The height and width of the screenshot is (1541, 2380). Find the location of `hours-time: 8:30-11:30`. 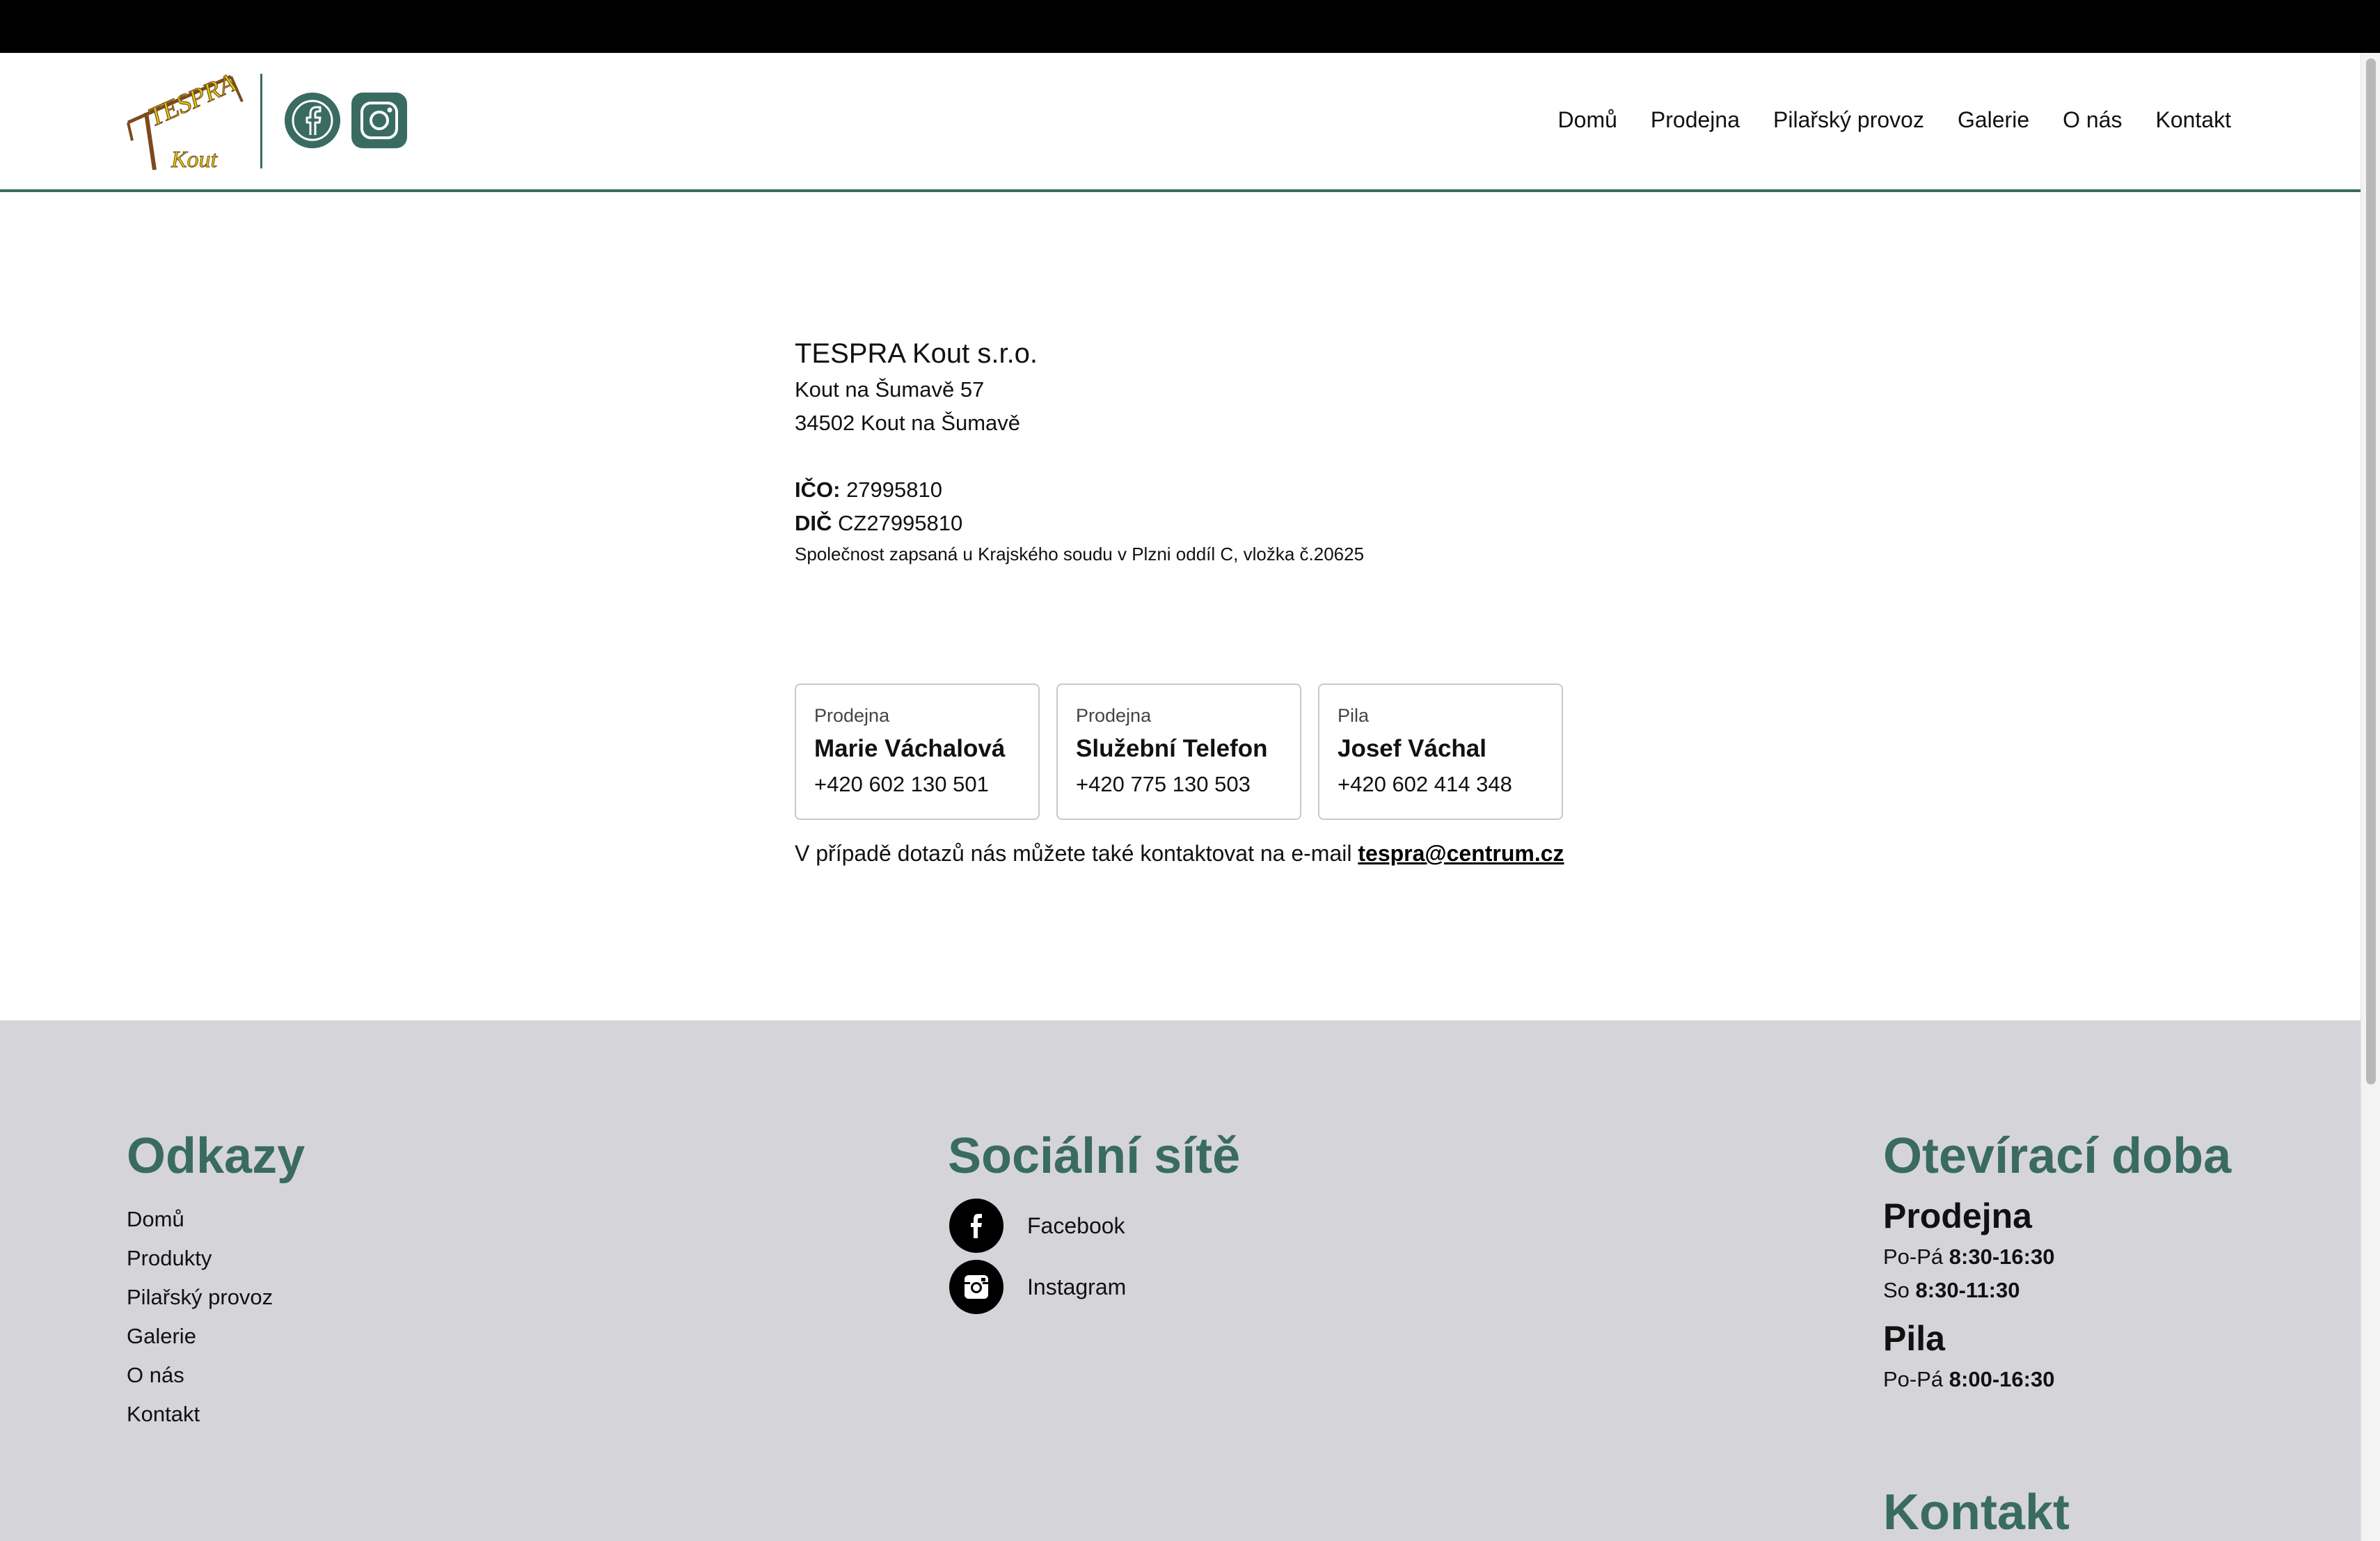

hours-time: 8:30-11:30 is located at coordinates (1968, 1290).